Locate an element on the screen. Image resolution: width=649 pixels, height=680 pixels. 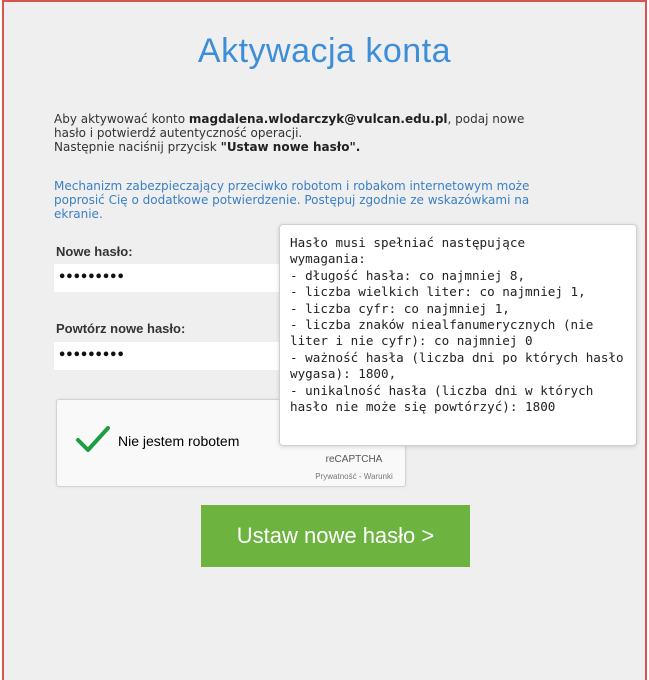
notice-line-3: ekranie. is located at coordinates (78, 214).